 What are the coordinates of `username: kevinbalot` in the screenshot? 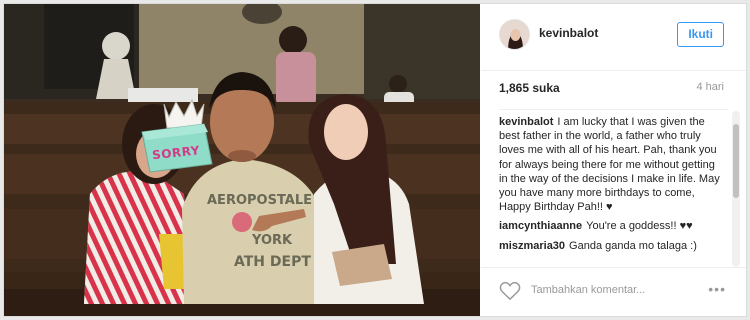 It's located at (568, 33).